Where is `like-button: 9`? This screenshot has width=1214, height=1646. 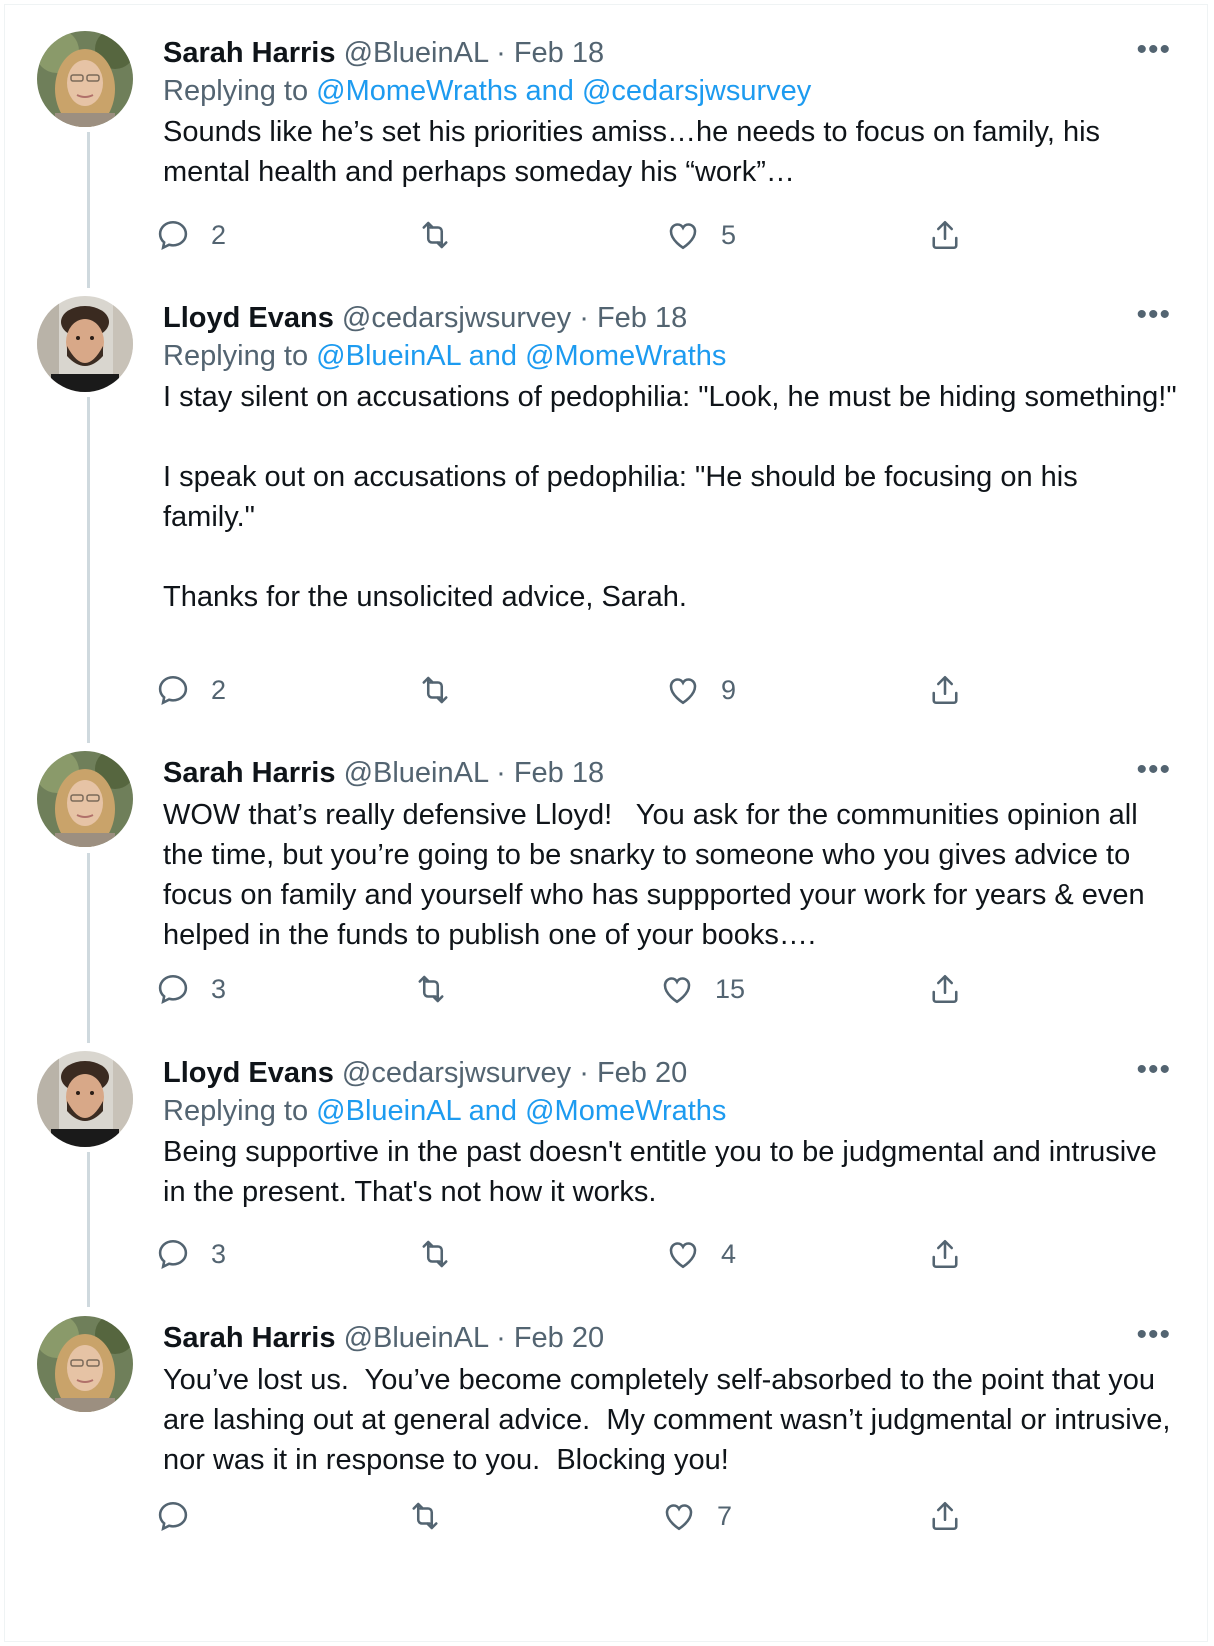
like-button: 9 is located at coordinates (700, 690).